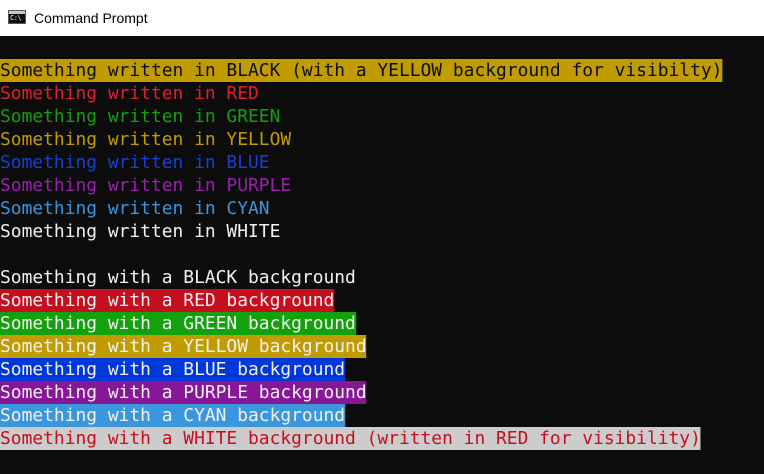 The width and height of the screenshot is (764, 474). Describe the element at coordinates (382, 208) in the screenshot. I see `console-line: Something written in CYAN` at that location.